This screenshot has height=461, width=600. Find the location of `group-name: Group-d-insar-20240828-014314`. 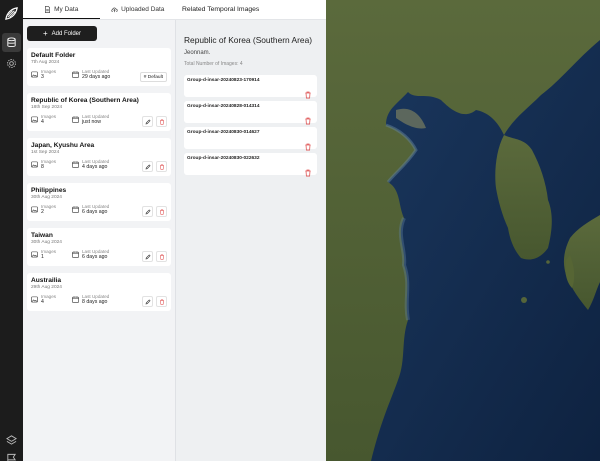

group-name: Group-d-insar-20240828-014314 is located at coordinates (223, 106).